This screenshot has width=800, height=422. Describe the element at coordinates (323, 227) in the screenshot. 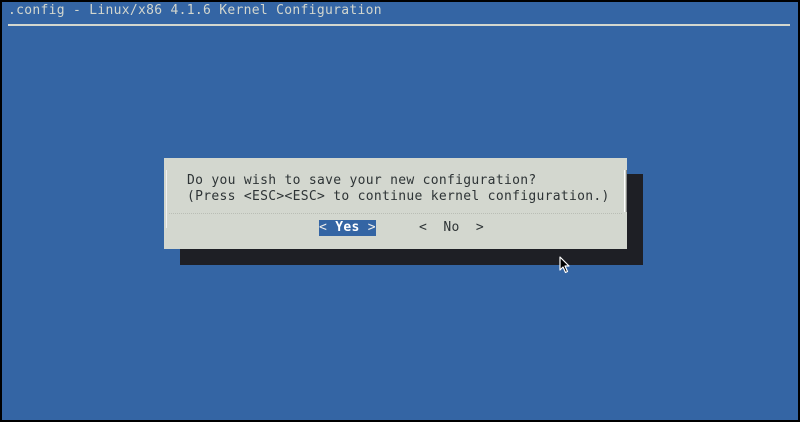

I see `yes-button-left-bracket: <` at that location.